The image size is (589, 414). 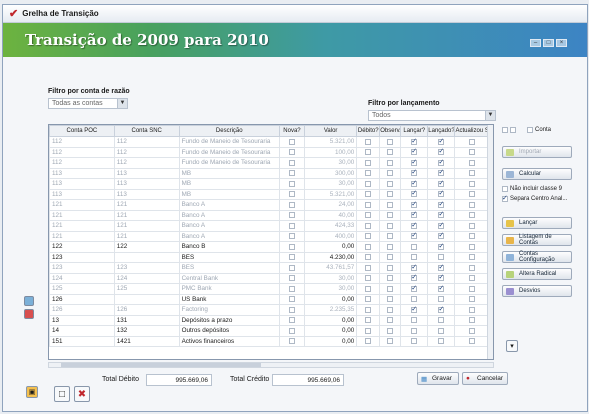 I want to click on scroll-thumb, so click(x=161, y=365).